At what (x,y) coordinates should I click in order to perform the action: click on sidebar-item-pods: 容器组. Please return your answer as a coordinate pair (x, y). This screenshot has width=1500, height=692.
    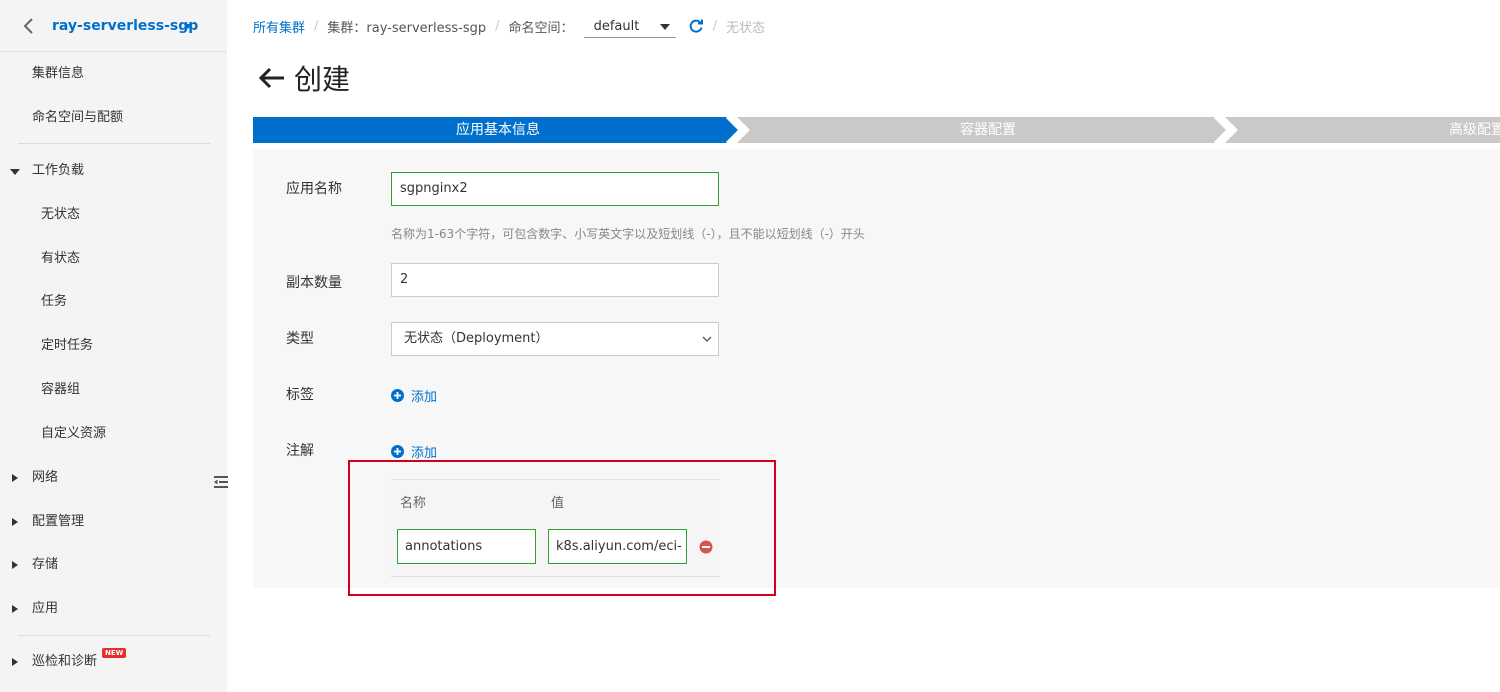
    Looking at the image, I should click on (113, 390).